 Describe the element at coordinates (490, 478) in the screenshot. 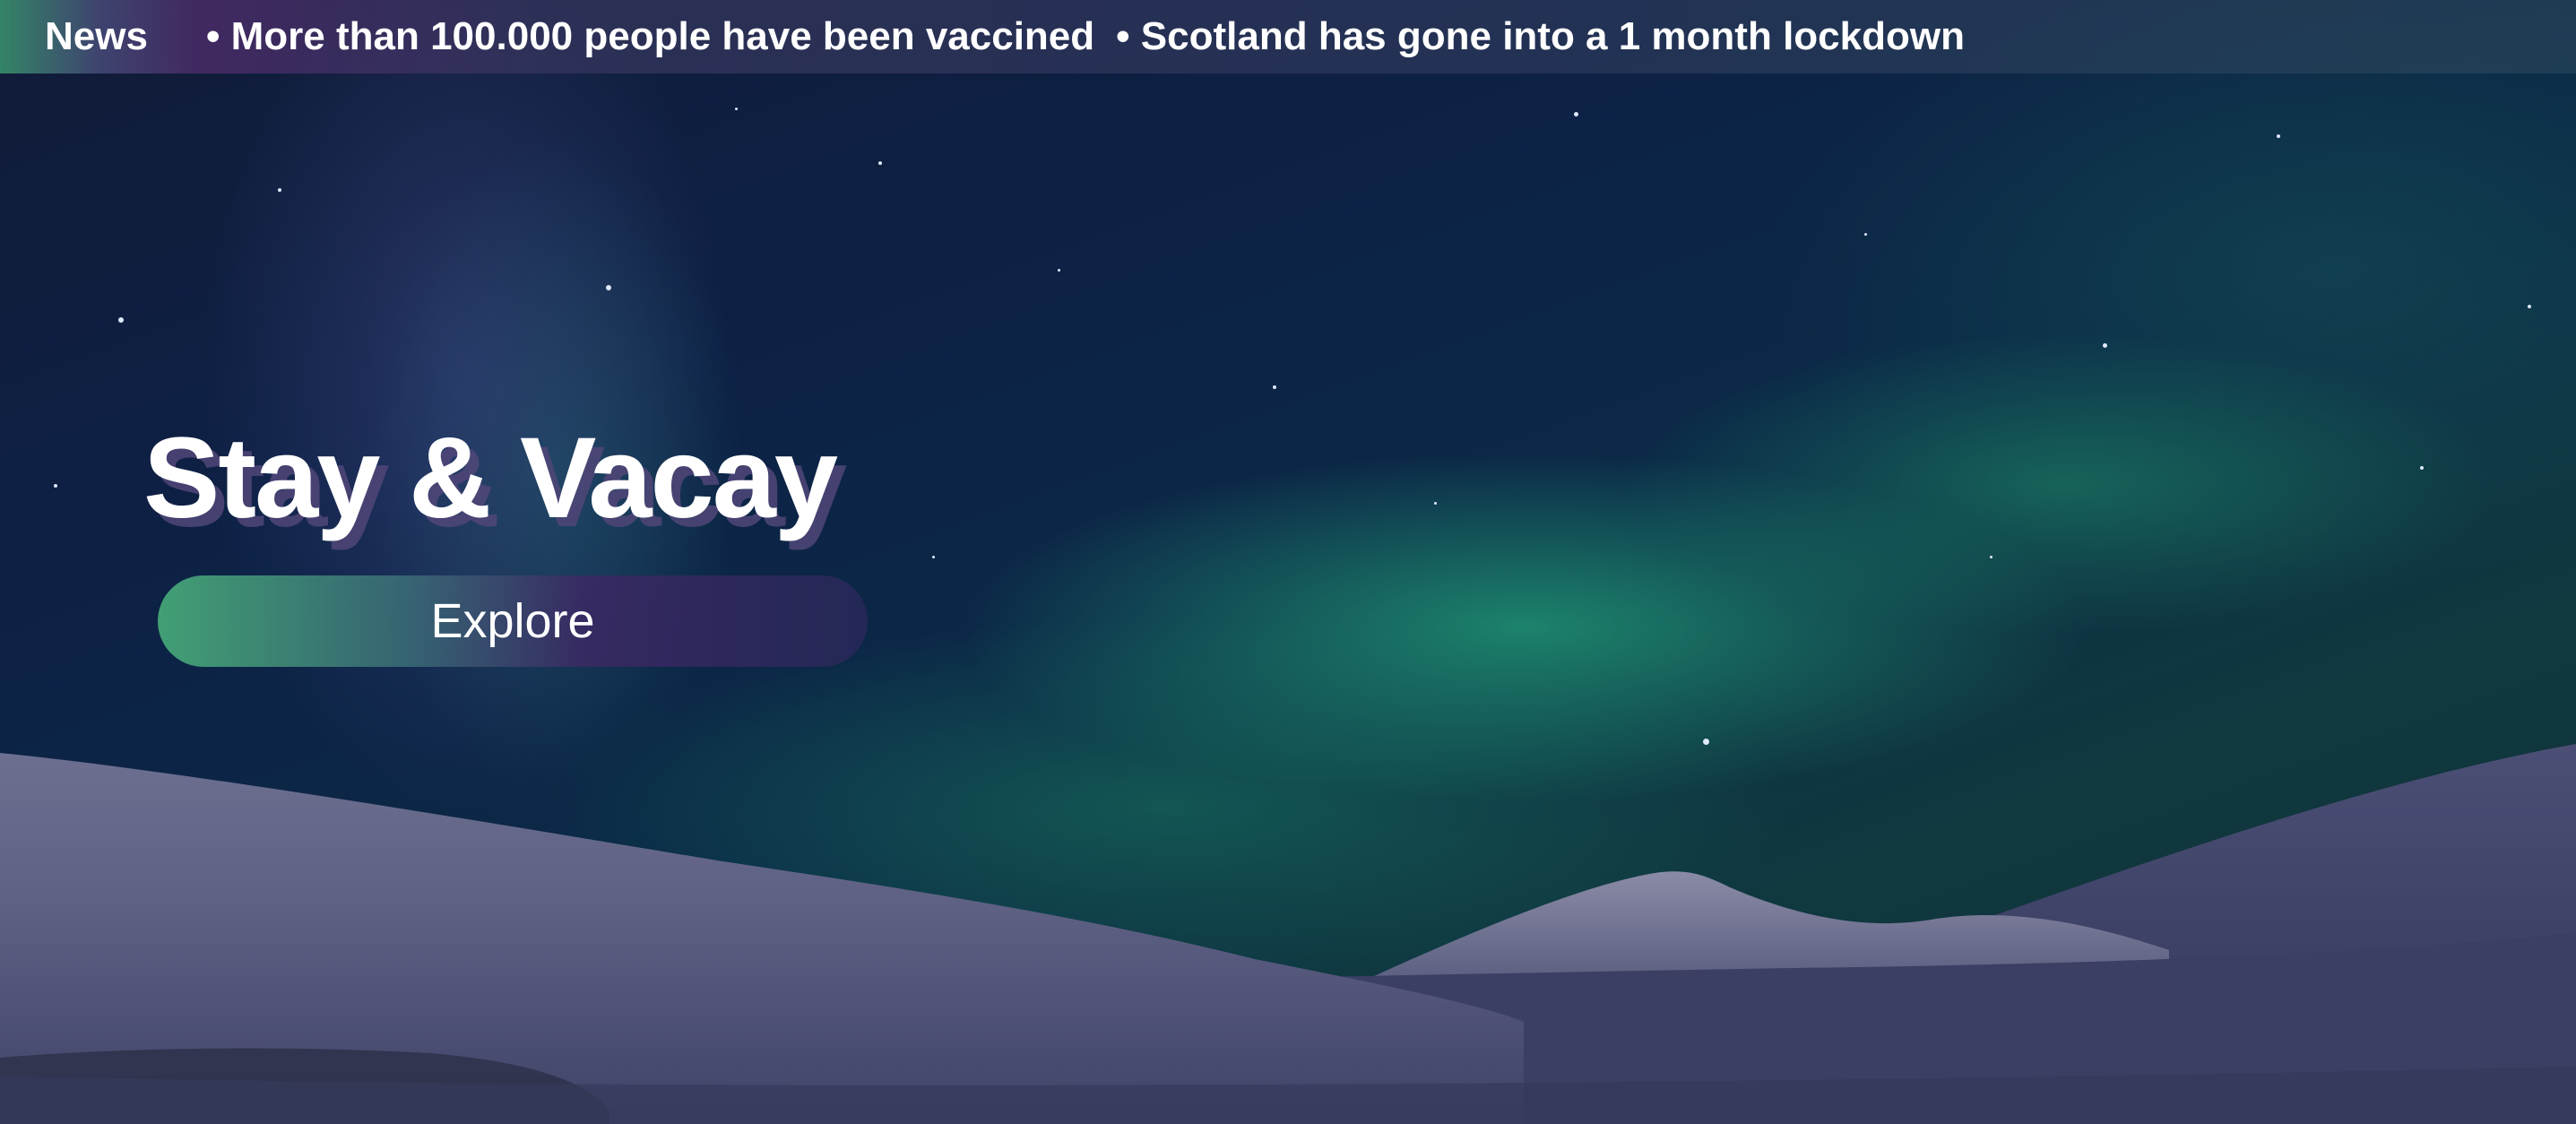

I see `hero-title: Stay & Vacay` at that location.